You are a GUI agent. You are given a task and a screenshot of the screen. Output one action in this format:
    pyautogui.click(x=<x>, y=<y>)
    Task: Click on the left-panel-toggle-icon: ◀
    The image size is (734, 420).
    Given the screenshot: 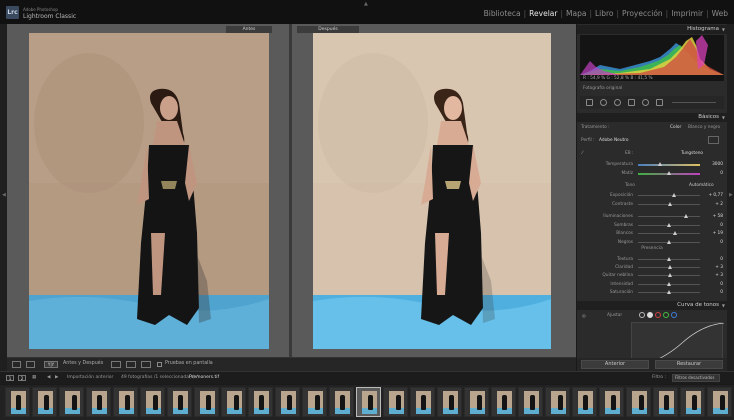 What is the action you would take?
    pyautogui.click(x=4, y=195)
    